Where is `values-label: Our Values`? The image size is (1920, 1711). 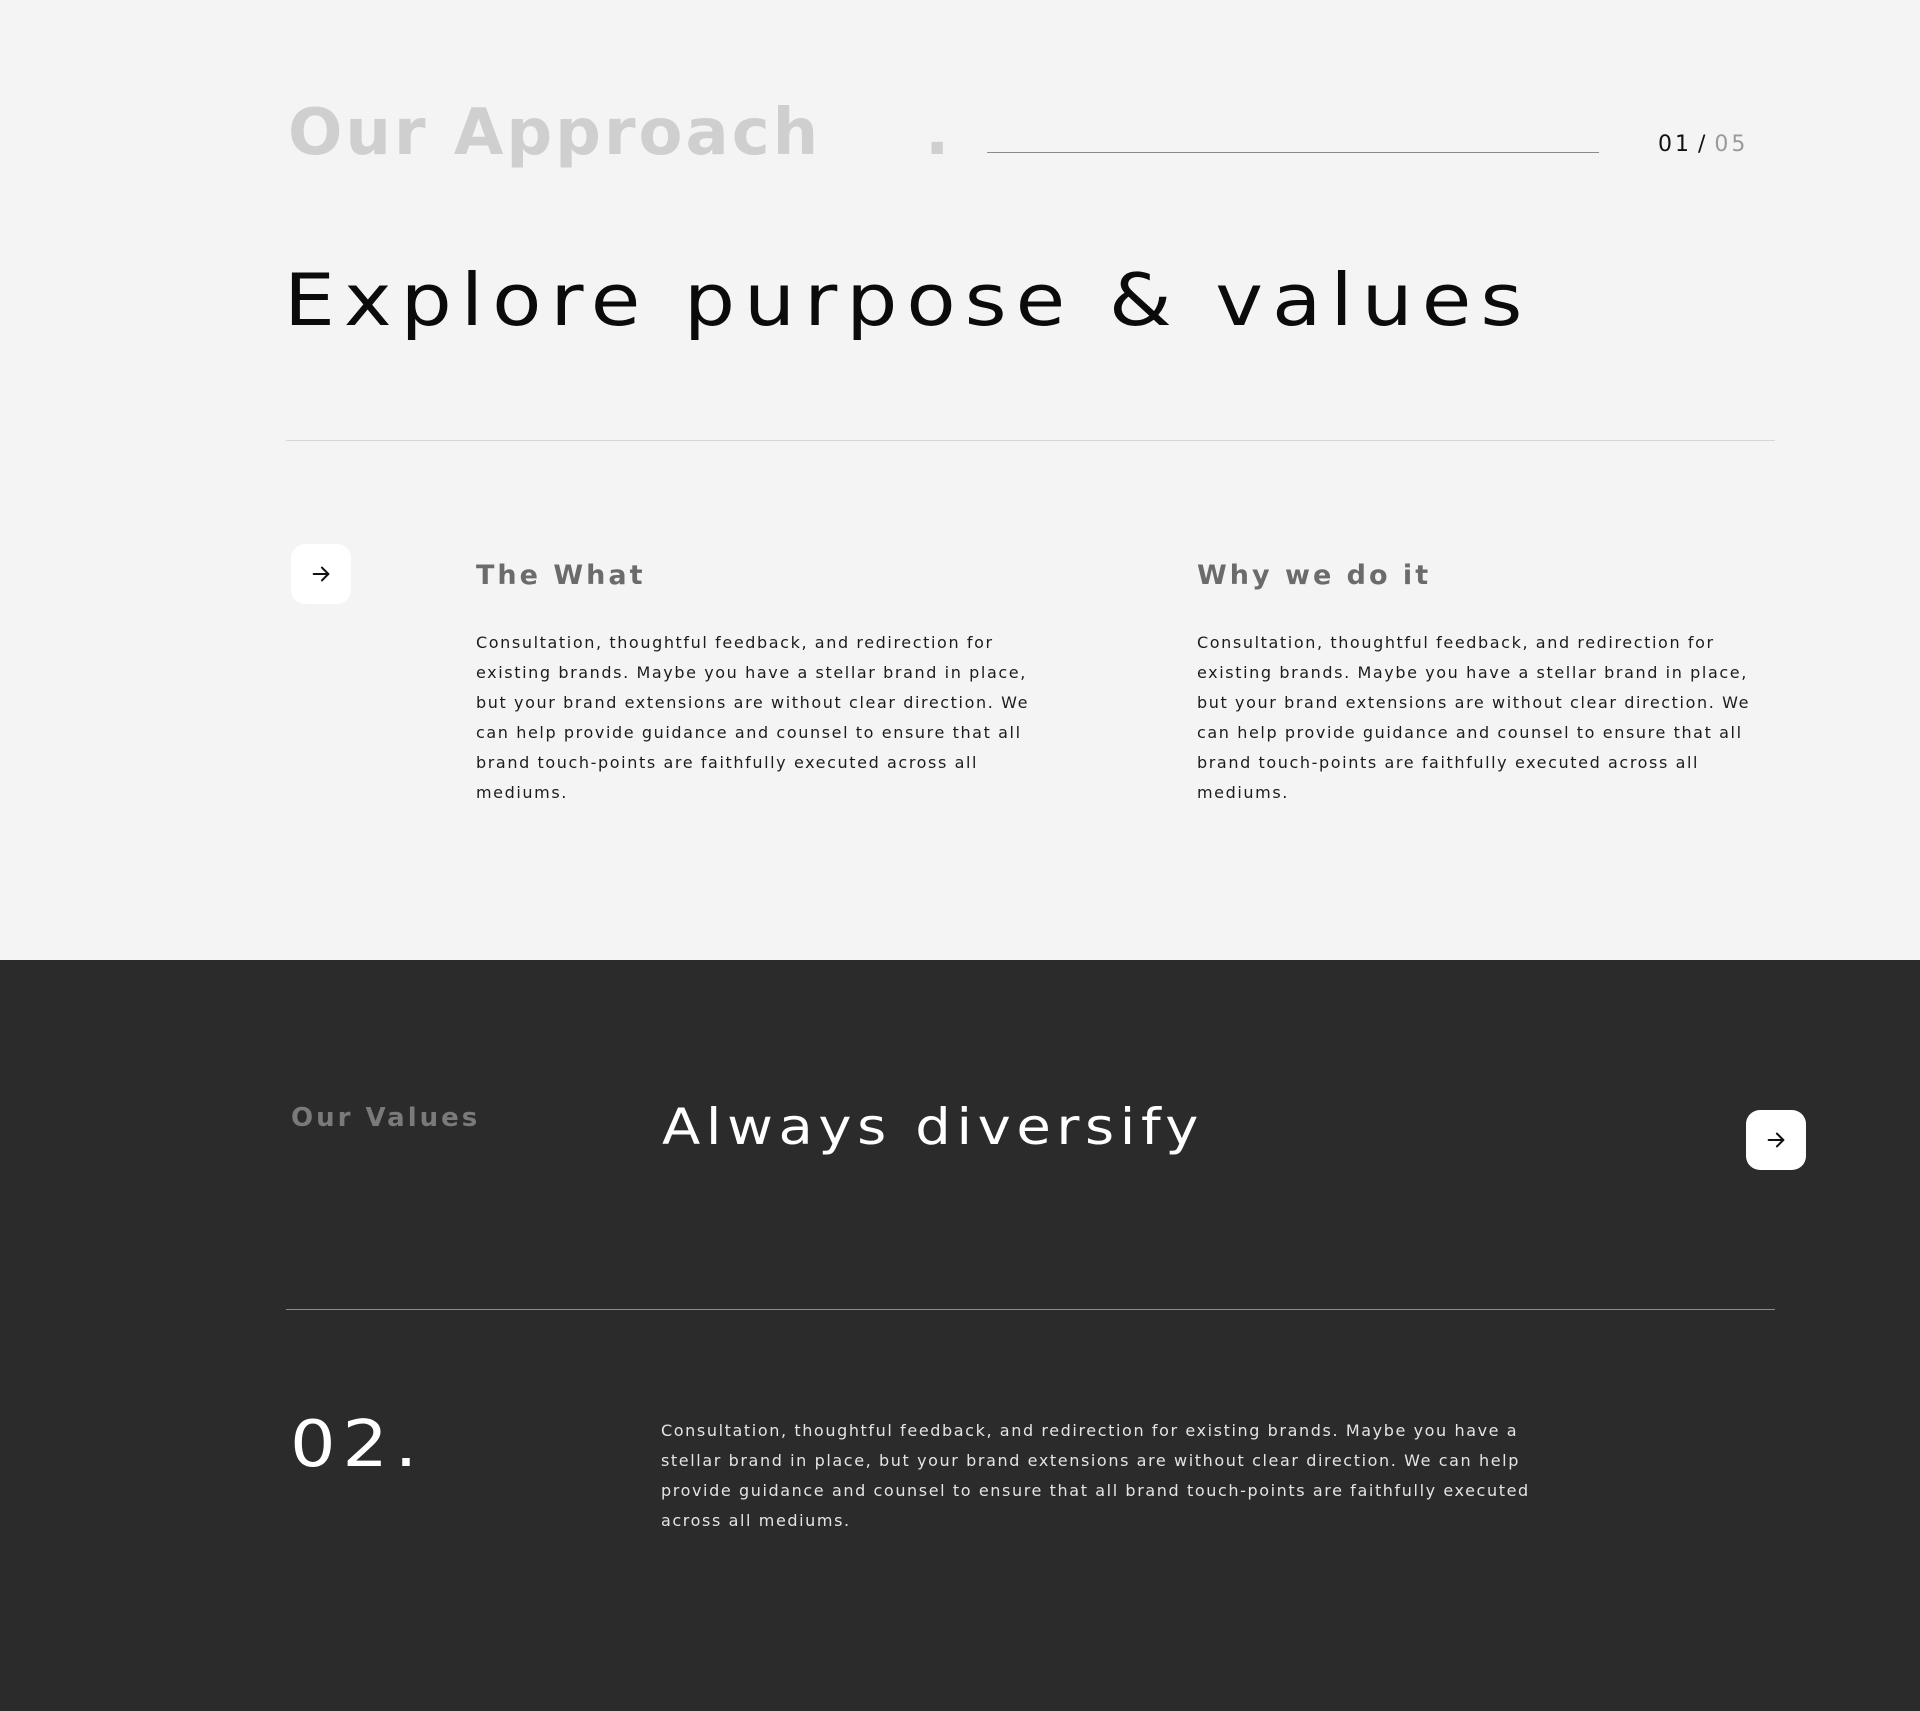
values-label: Our Values is located at coordinates (386, 1118).